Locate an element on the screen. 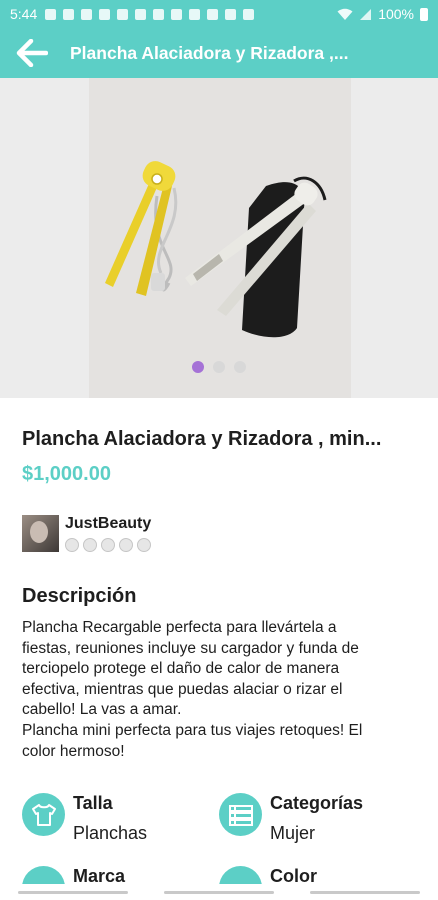 The image size is (438, 900). battery-percent: 100% is located at coordinates (396, 14).